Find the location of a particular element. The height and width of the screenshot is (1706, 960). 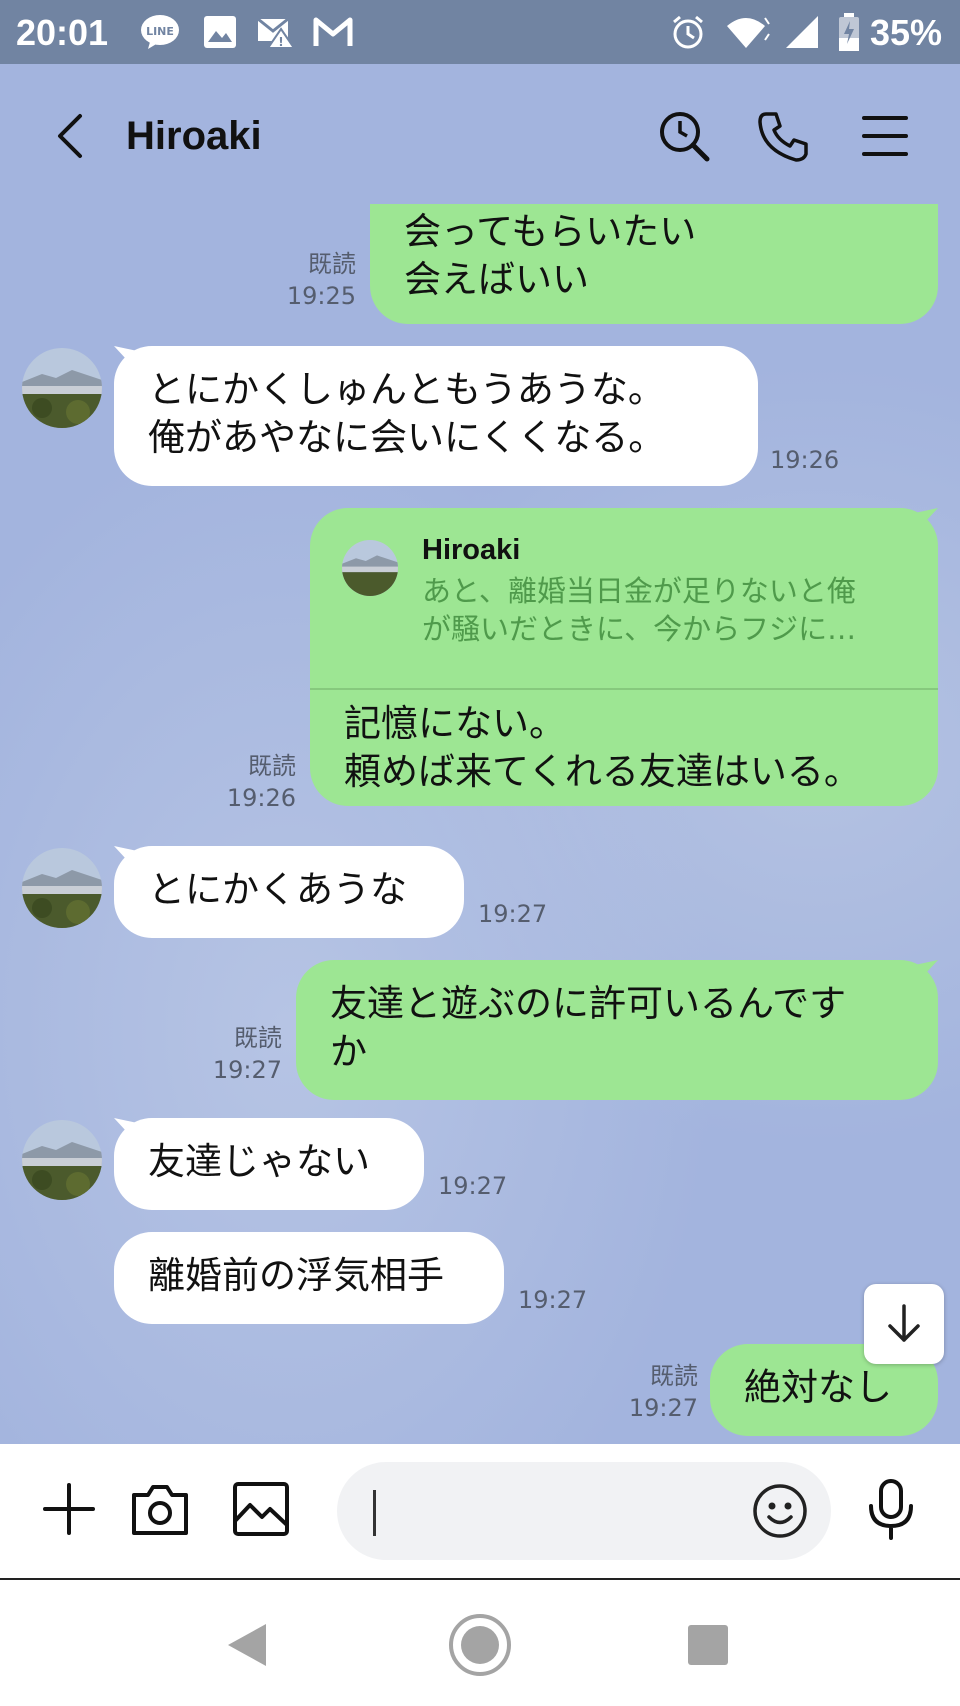

call-button is located at coordinates (784, 136).